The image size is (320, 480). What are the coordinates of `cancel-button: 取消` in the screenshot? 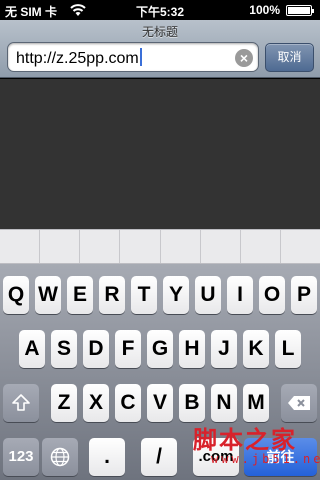 It's located at (289, 57).